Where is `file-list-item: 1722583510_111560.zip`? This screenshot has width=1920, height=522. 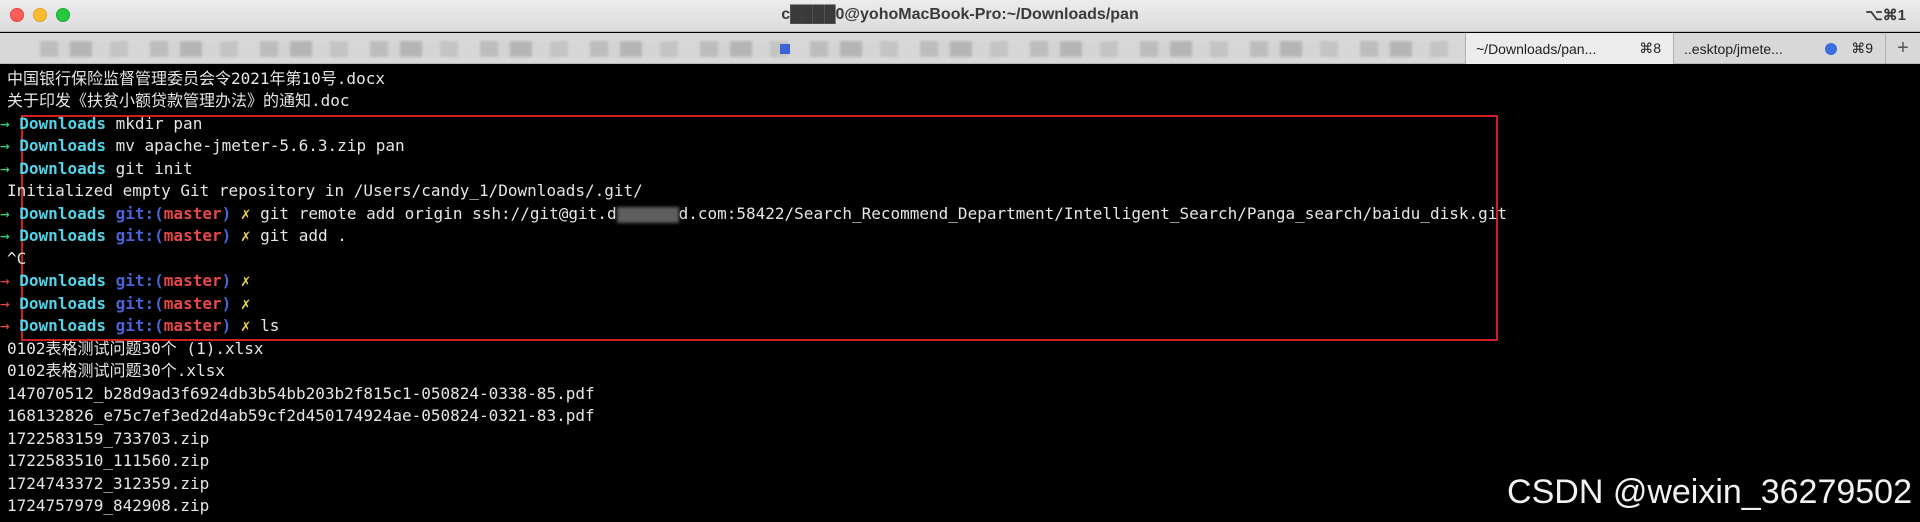
file-list-item: 1722583510_111560.zip is located at coordinates (108, 460).